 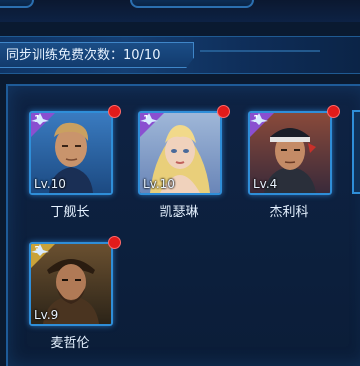 What do you see at coordinates (97, 55) in the screenshot?
I see `free-training-count: 同步训练免费次数：10/10` at bounding box center [97, 55].